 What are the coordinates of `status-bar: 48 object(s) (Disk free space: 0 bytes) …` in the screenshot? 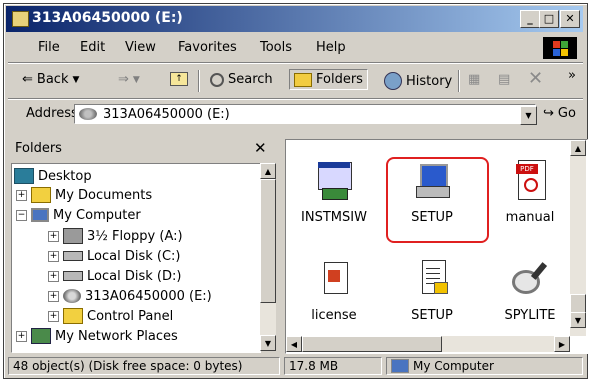 It's located at (295, 366).